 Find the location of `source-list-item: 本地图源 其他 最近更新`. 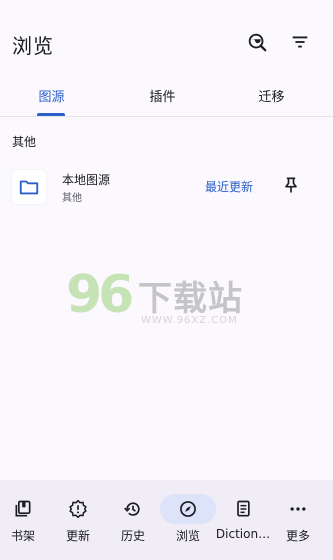

source-list-item: 本地图源 其他 最近更新 is located at coordinates (166, 186).